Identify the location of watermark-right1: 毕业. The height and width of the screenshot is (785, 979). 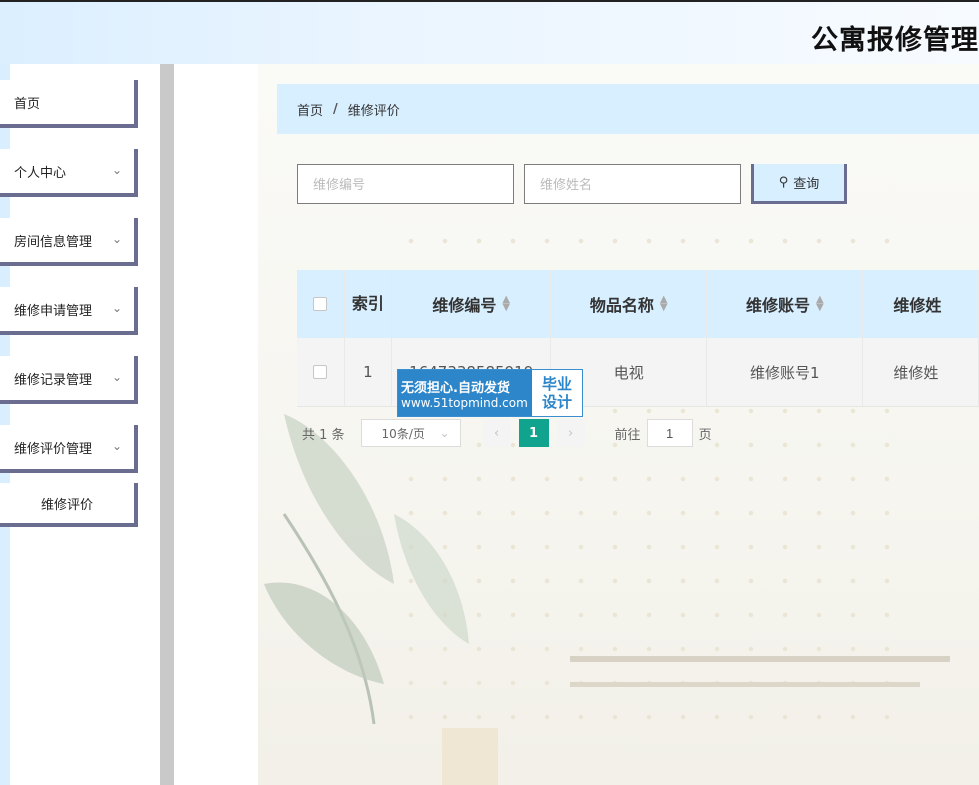
(556, 384).